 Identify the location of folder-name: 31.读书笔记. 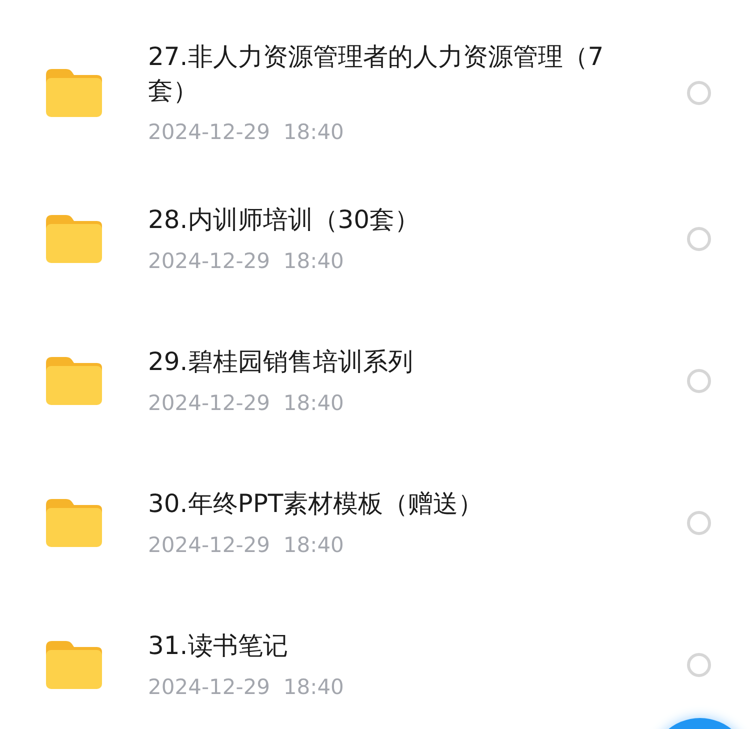
(218, 646).